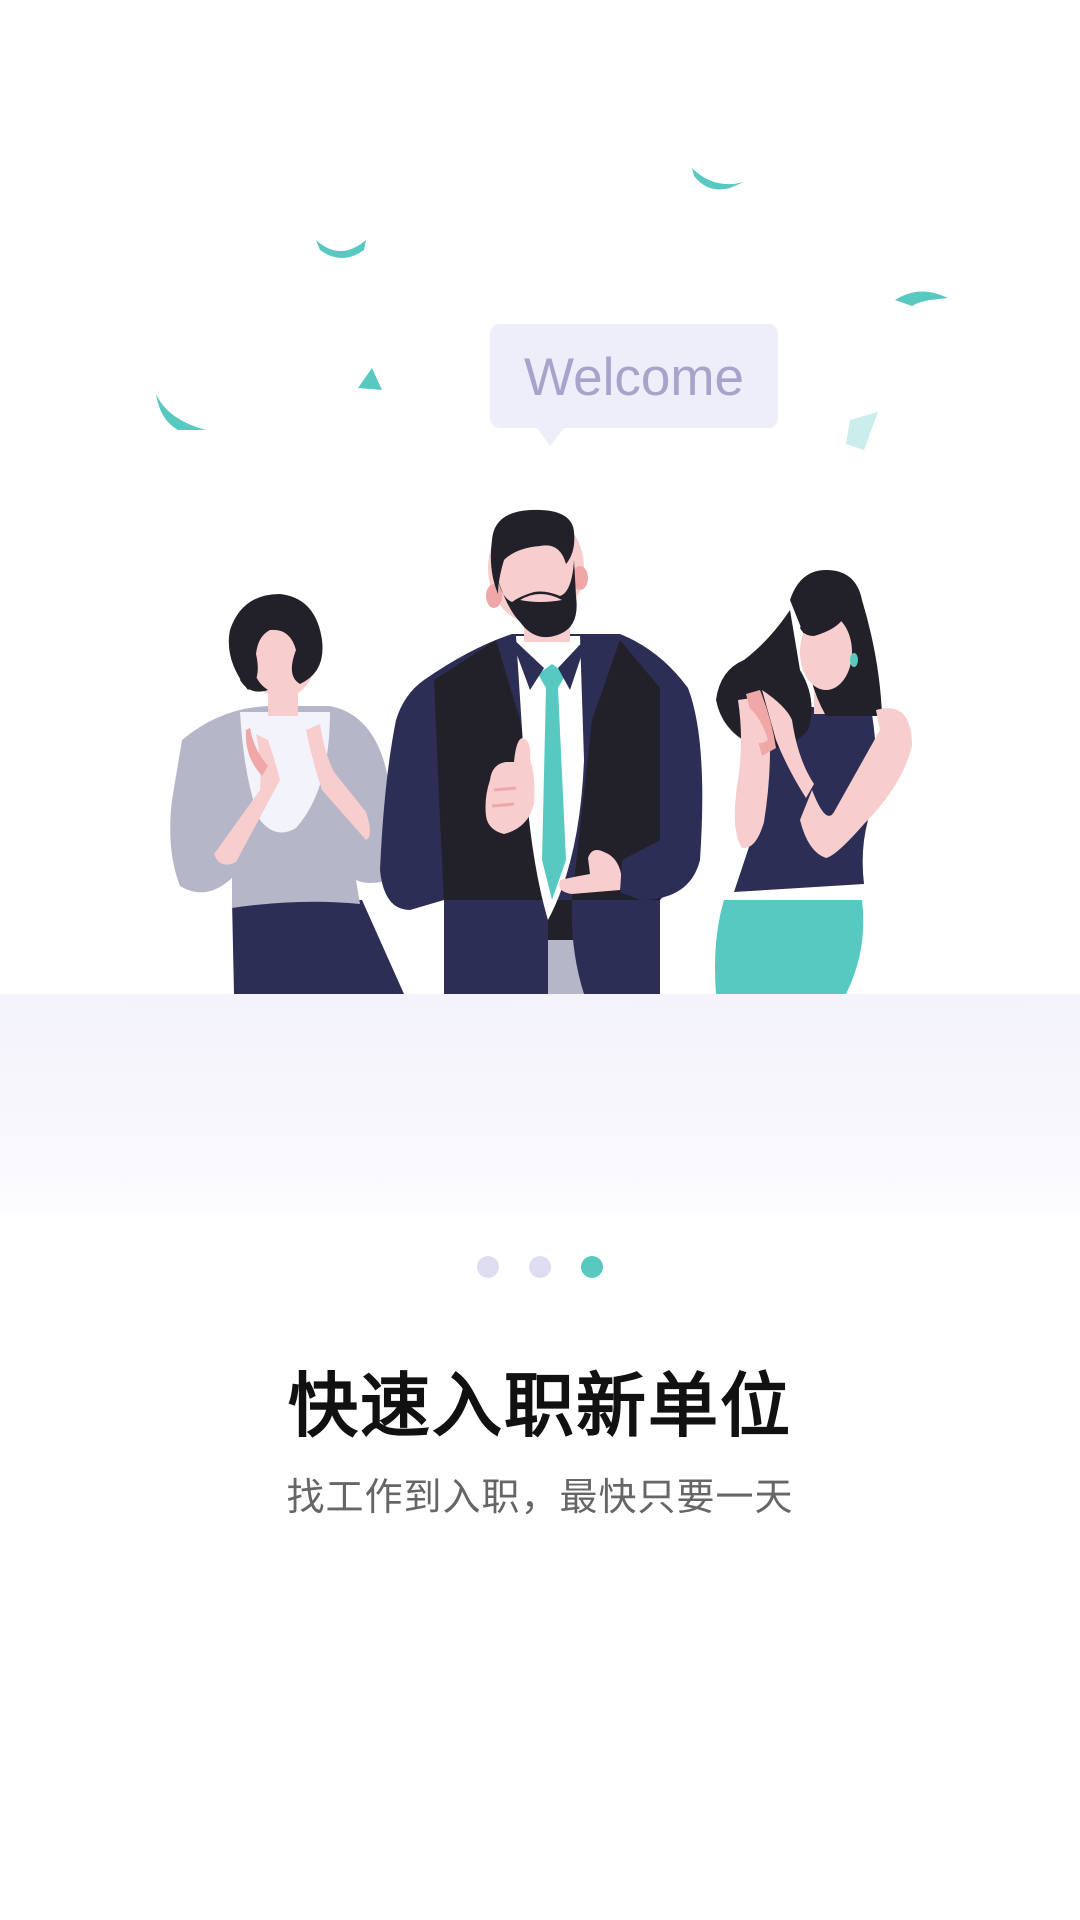 This screenshot has width=1080, height=1920. What do you see at coordinates (541, 751) in the screenshot?
I see `man-center-figure` at bounding box center [541, 751].